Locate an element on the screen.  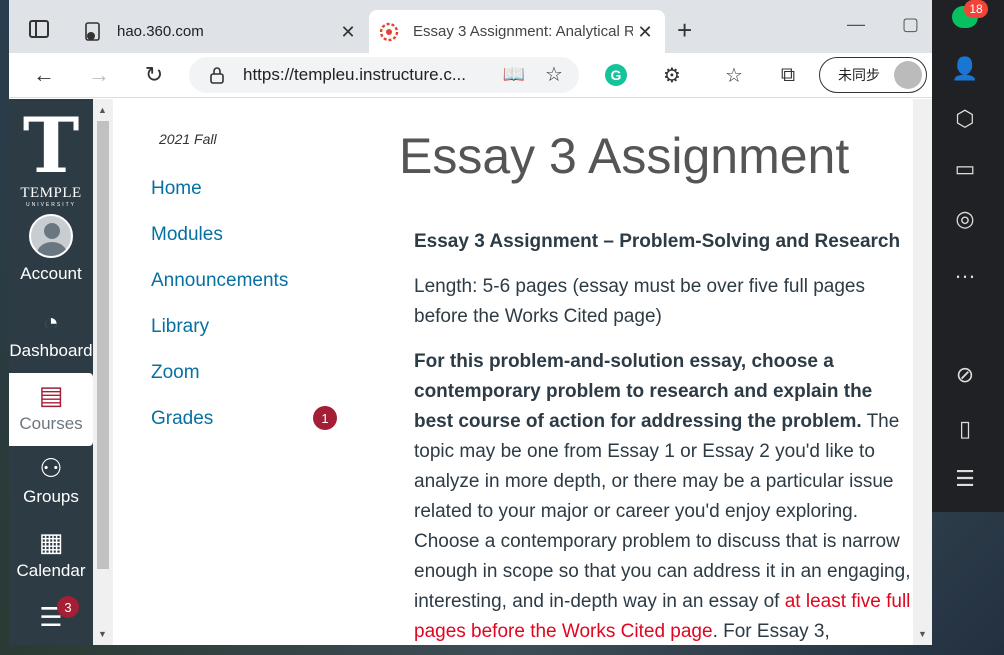
nav-courses: ▤ Courses is located at coordinates (51, 409).